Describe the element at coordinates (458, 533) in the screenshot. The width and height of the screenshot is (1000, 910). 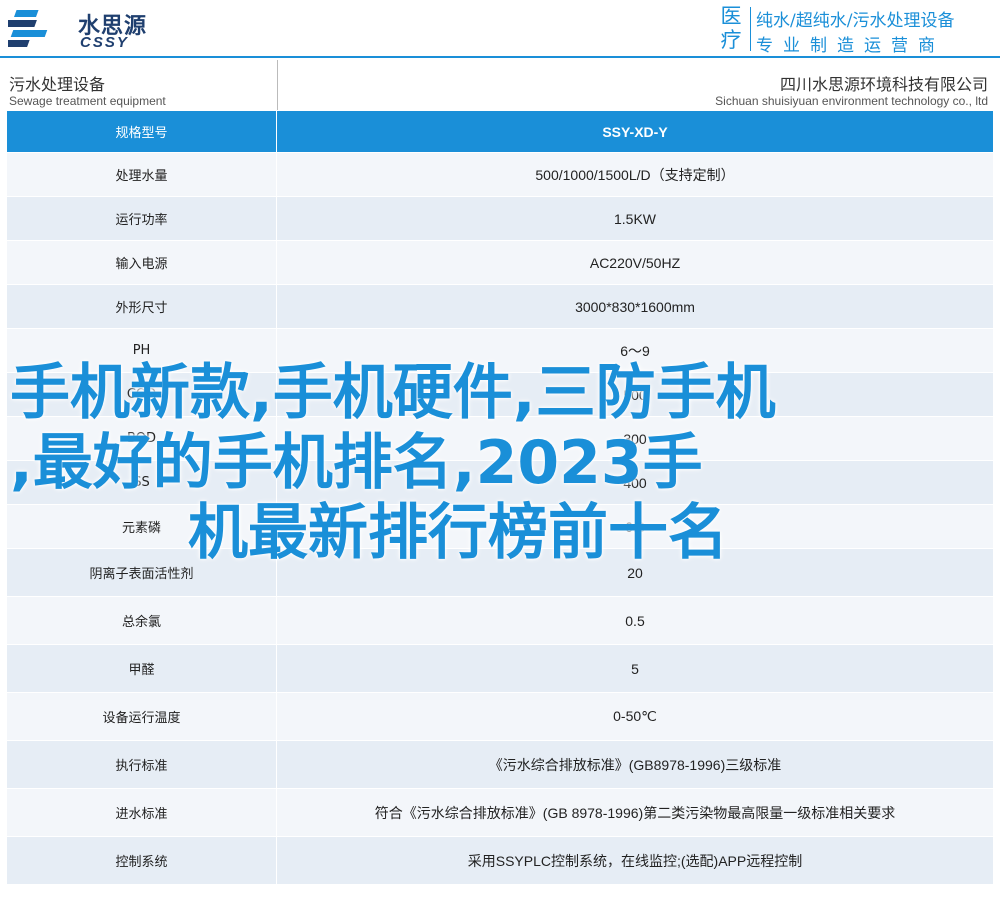
I see `headline-line-3: 机最新排行榜前十名` at that location.